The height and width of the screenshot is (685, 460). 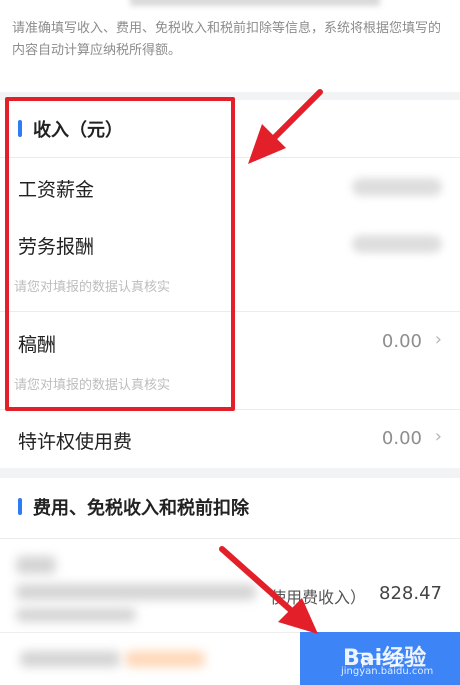 What do you see at coordinates (165, 659) in the screenshot?
I see `blurred-highlight` at bounding box center [165, 659].